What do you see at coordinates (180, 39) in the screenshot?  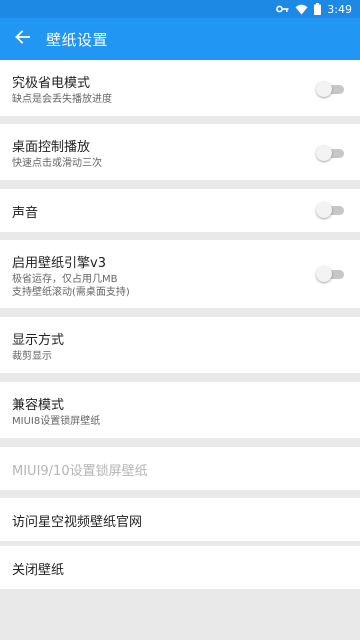 I see `app-bar: 壁纸设置` at bounding box center [180, 39].